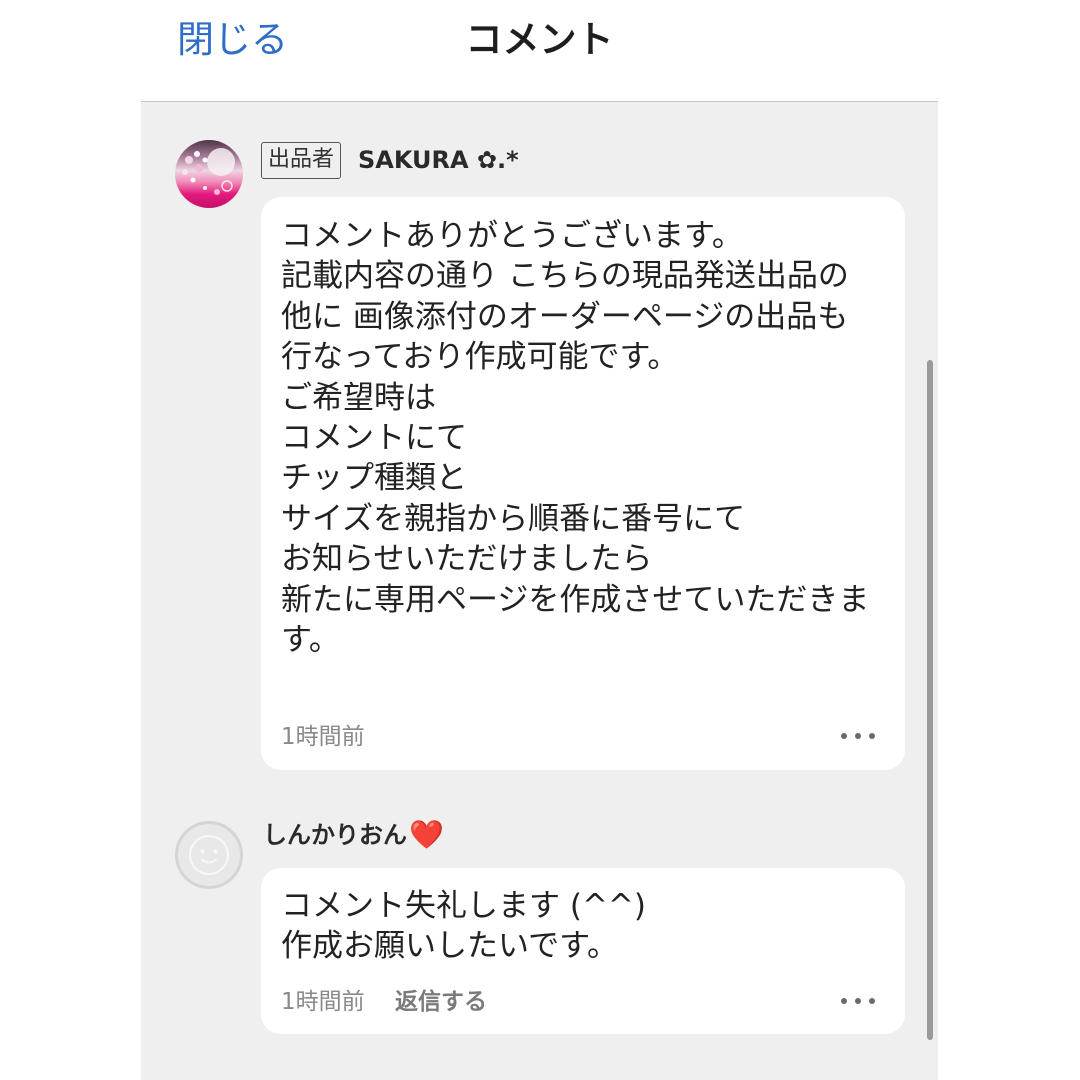 The image size is (1080, 1080). What do you see at coordinates (565, 276) in the screenshot?
I see `comment-line: 記載内容の通り こちらの現品発送出品の` at bounding box center [565, 276].